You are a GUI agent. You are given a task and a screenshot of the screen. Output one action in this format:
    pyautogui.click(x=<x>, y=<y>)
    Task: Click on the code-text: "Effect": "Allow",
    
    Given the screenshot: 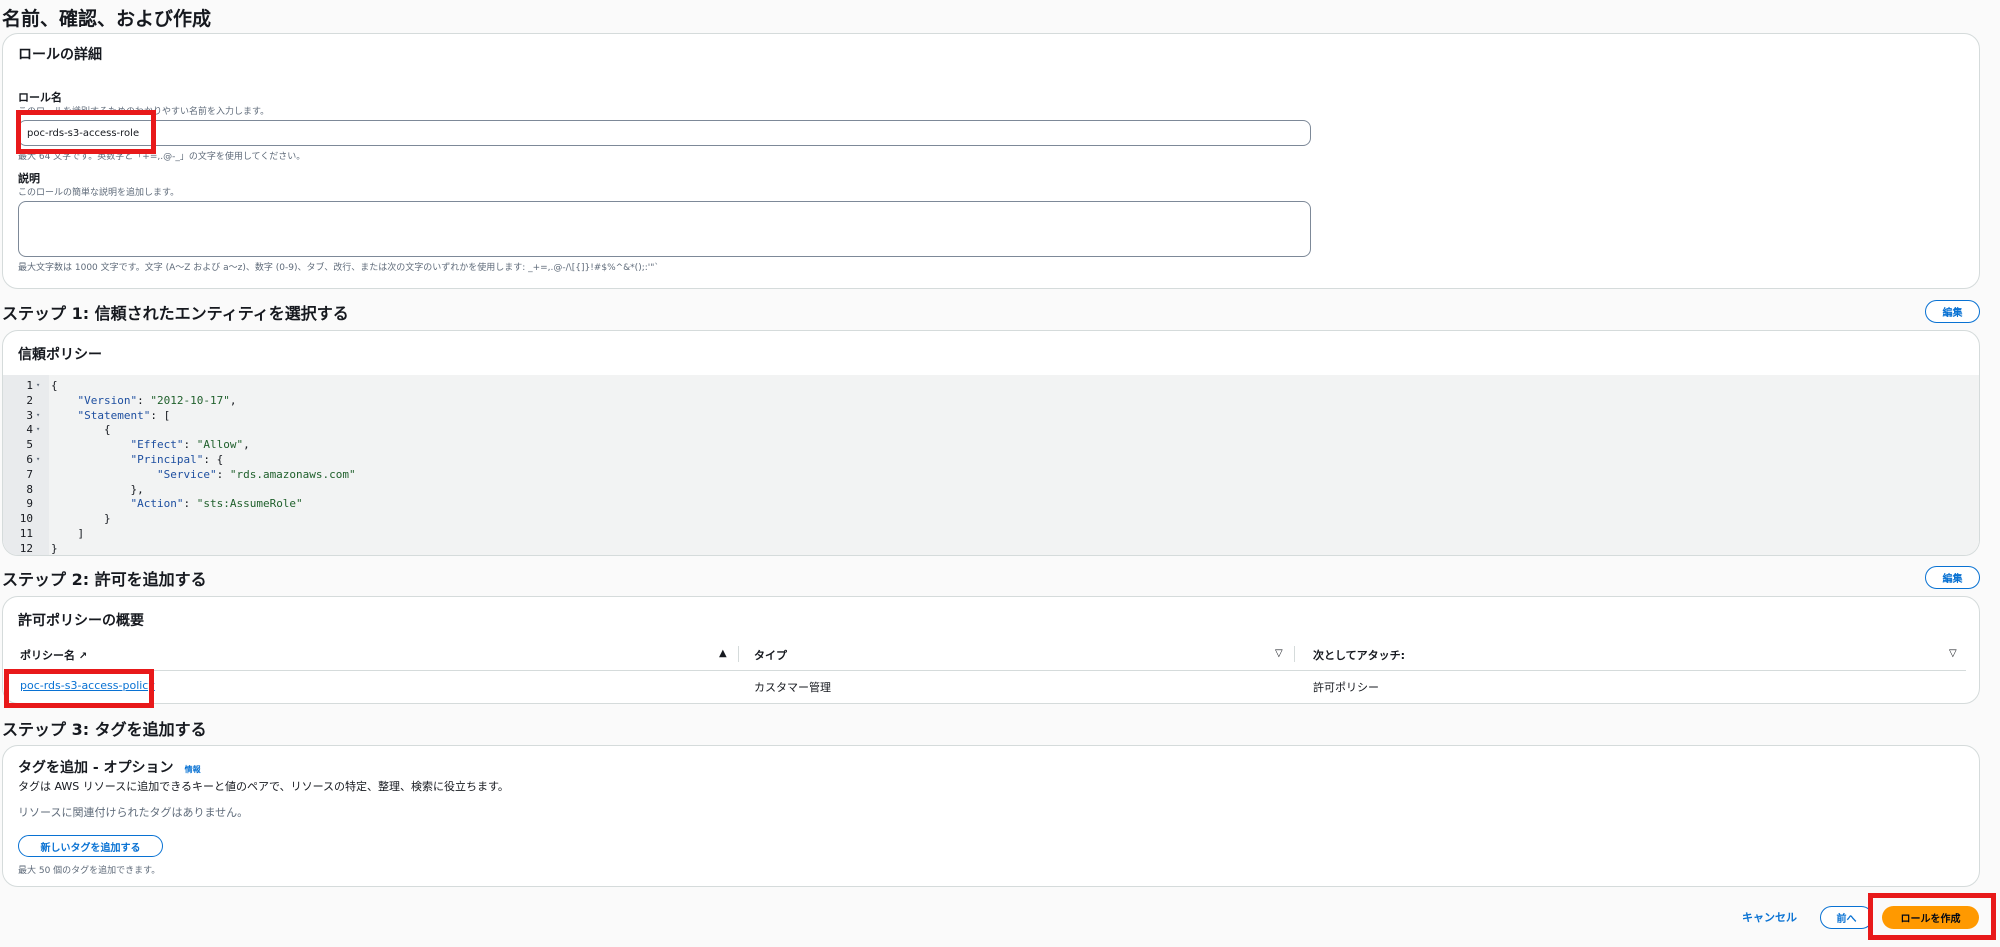 What is the action you would take?
    pyautogui.click(x=190, y=445)
    